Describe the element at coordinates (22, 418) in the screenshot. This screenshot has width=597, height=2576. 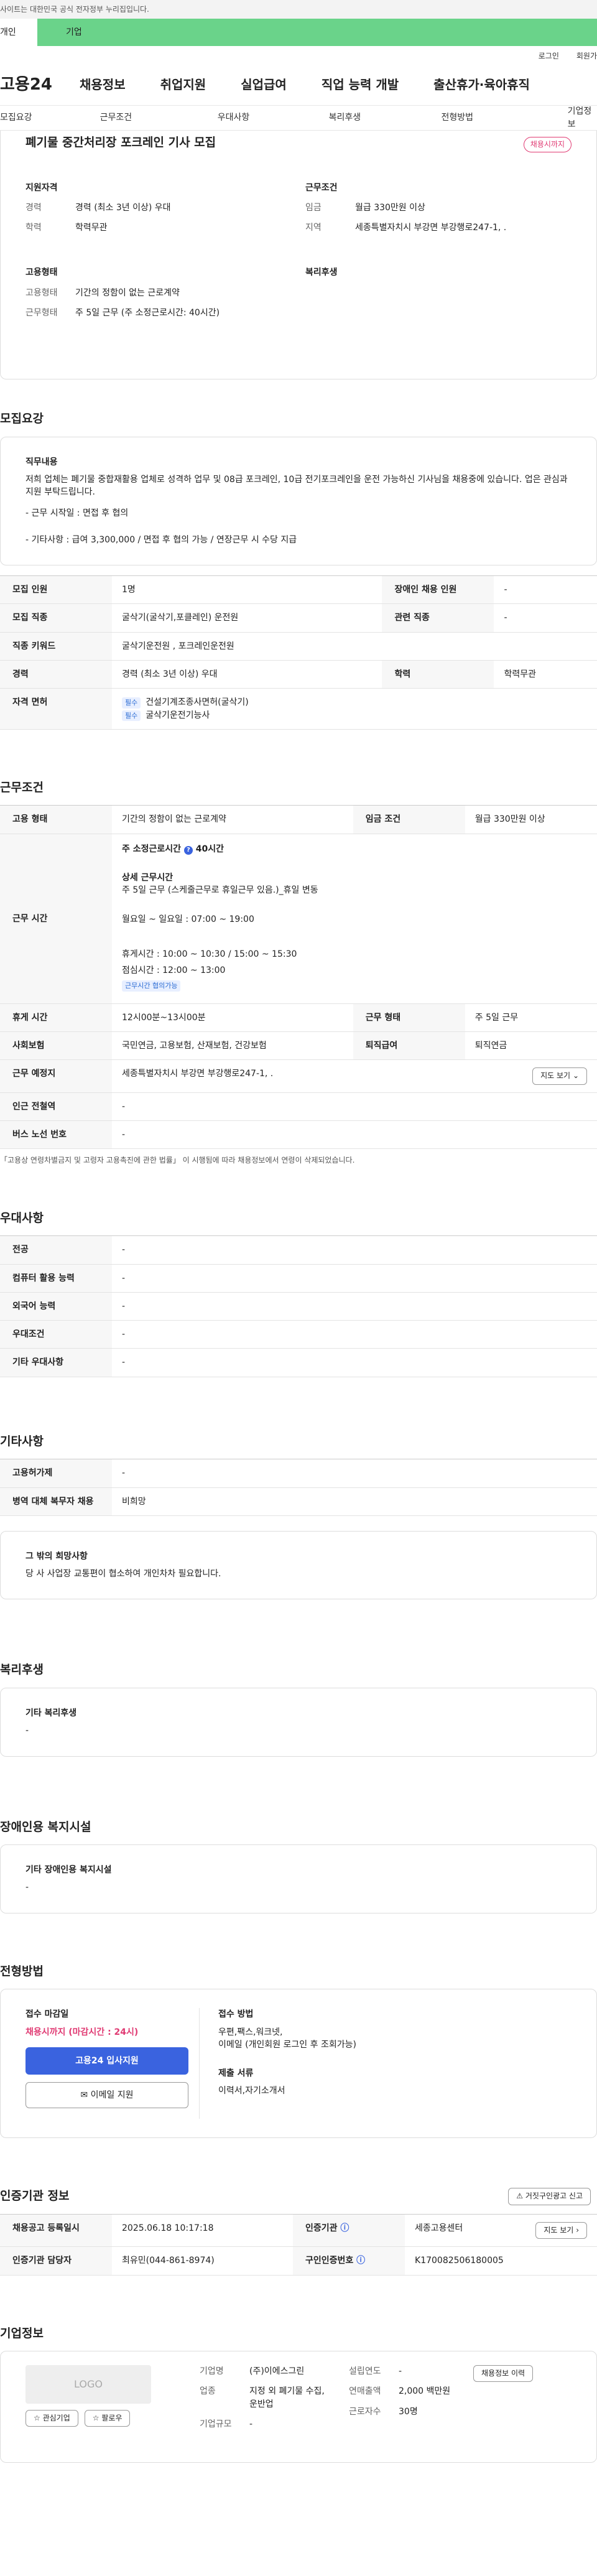
I see `recruit-section-title: 모집요강` at that location.